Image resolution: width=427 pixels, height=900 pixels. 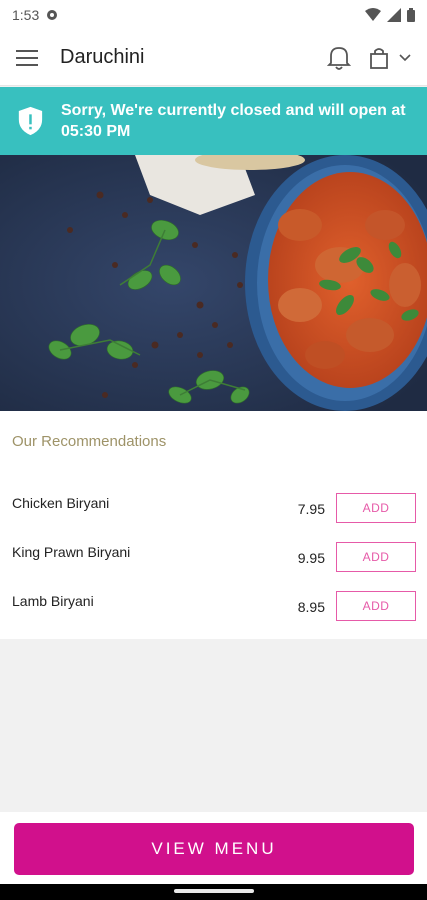 I want to click on menu-item: Chicken Biryani 7.95 ADD, so click(x=213, y=509).